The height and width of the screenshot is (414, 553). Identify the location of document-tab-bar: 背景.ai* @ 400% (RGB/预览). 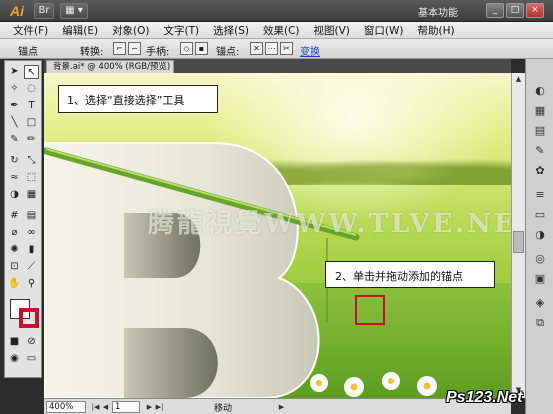
(277, 66).